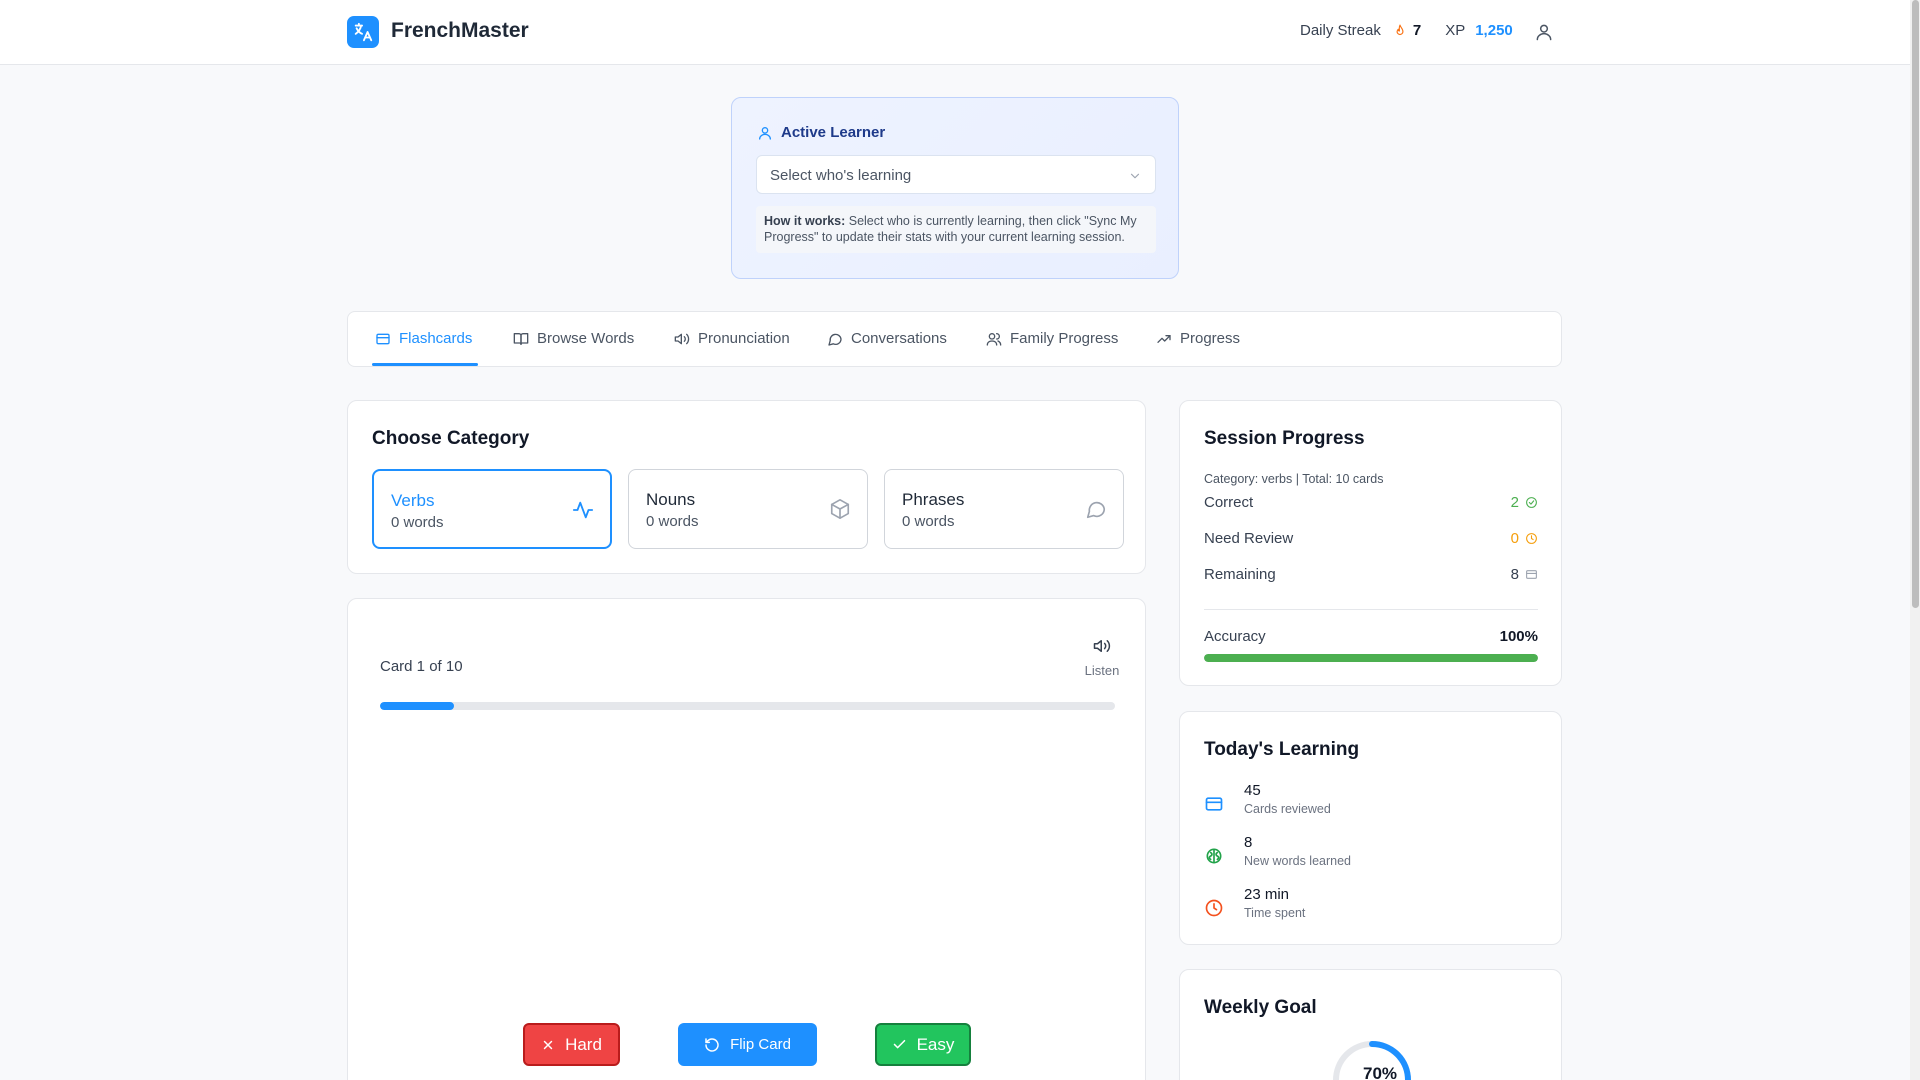 The width and height of the screenshot is (1920, 1080). Describe the element at coordinates (1514, 574) in the screenshot. I see `remaining-value: 8` at that location.